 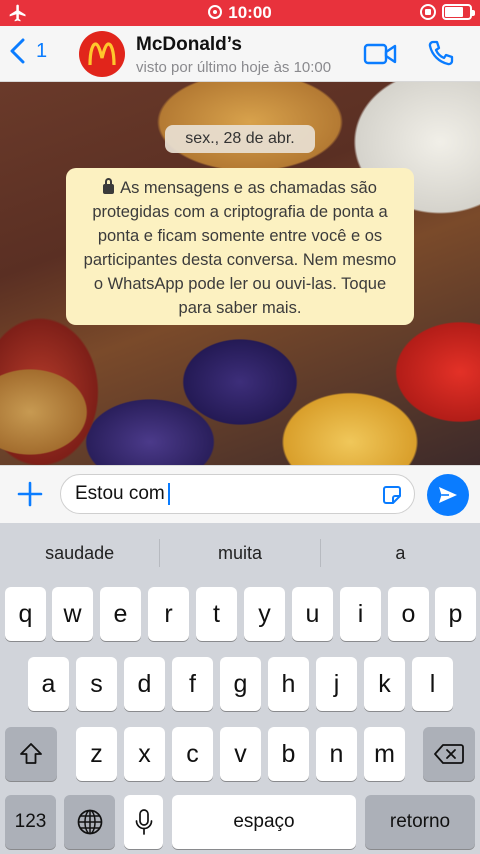 I want to click on numbers-key: 123, so click(x=30, y=822).